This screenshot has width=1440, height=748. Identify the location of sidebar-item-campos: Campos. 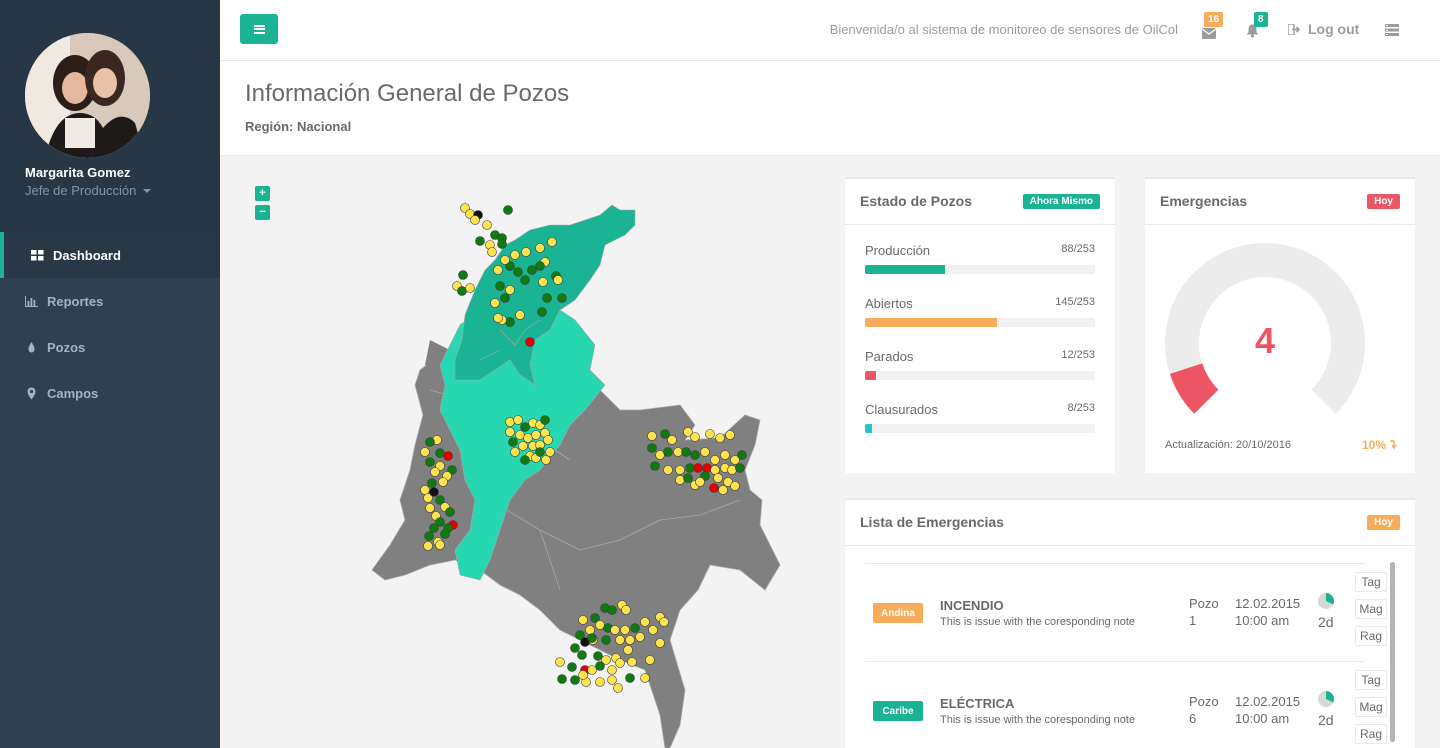
(110, 393).